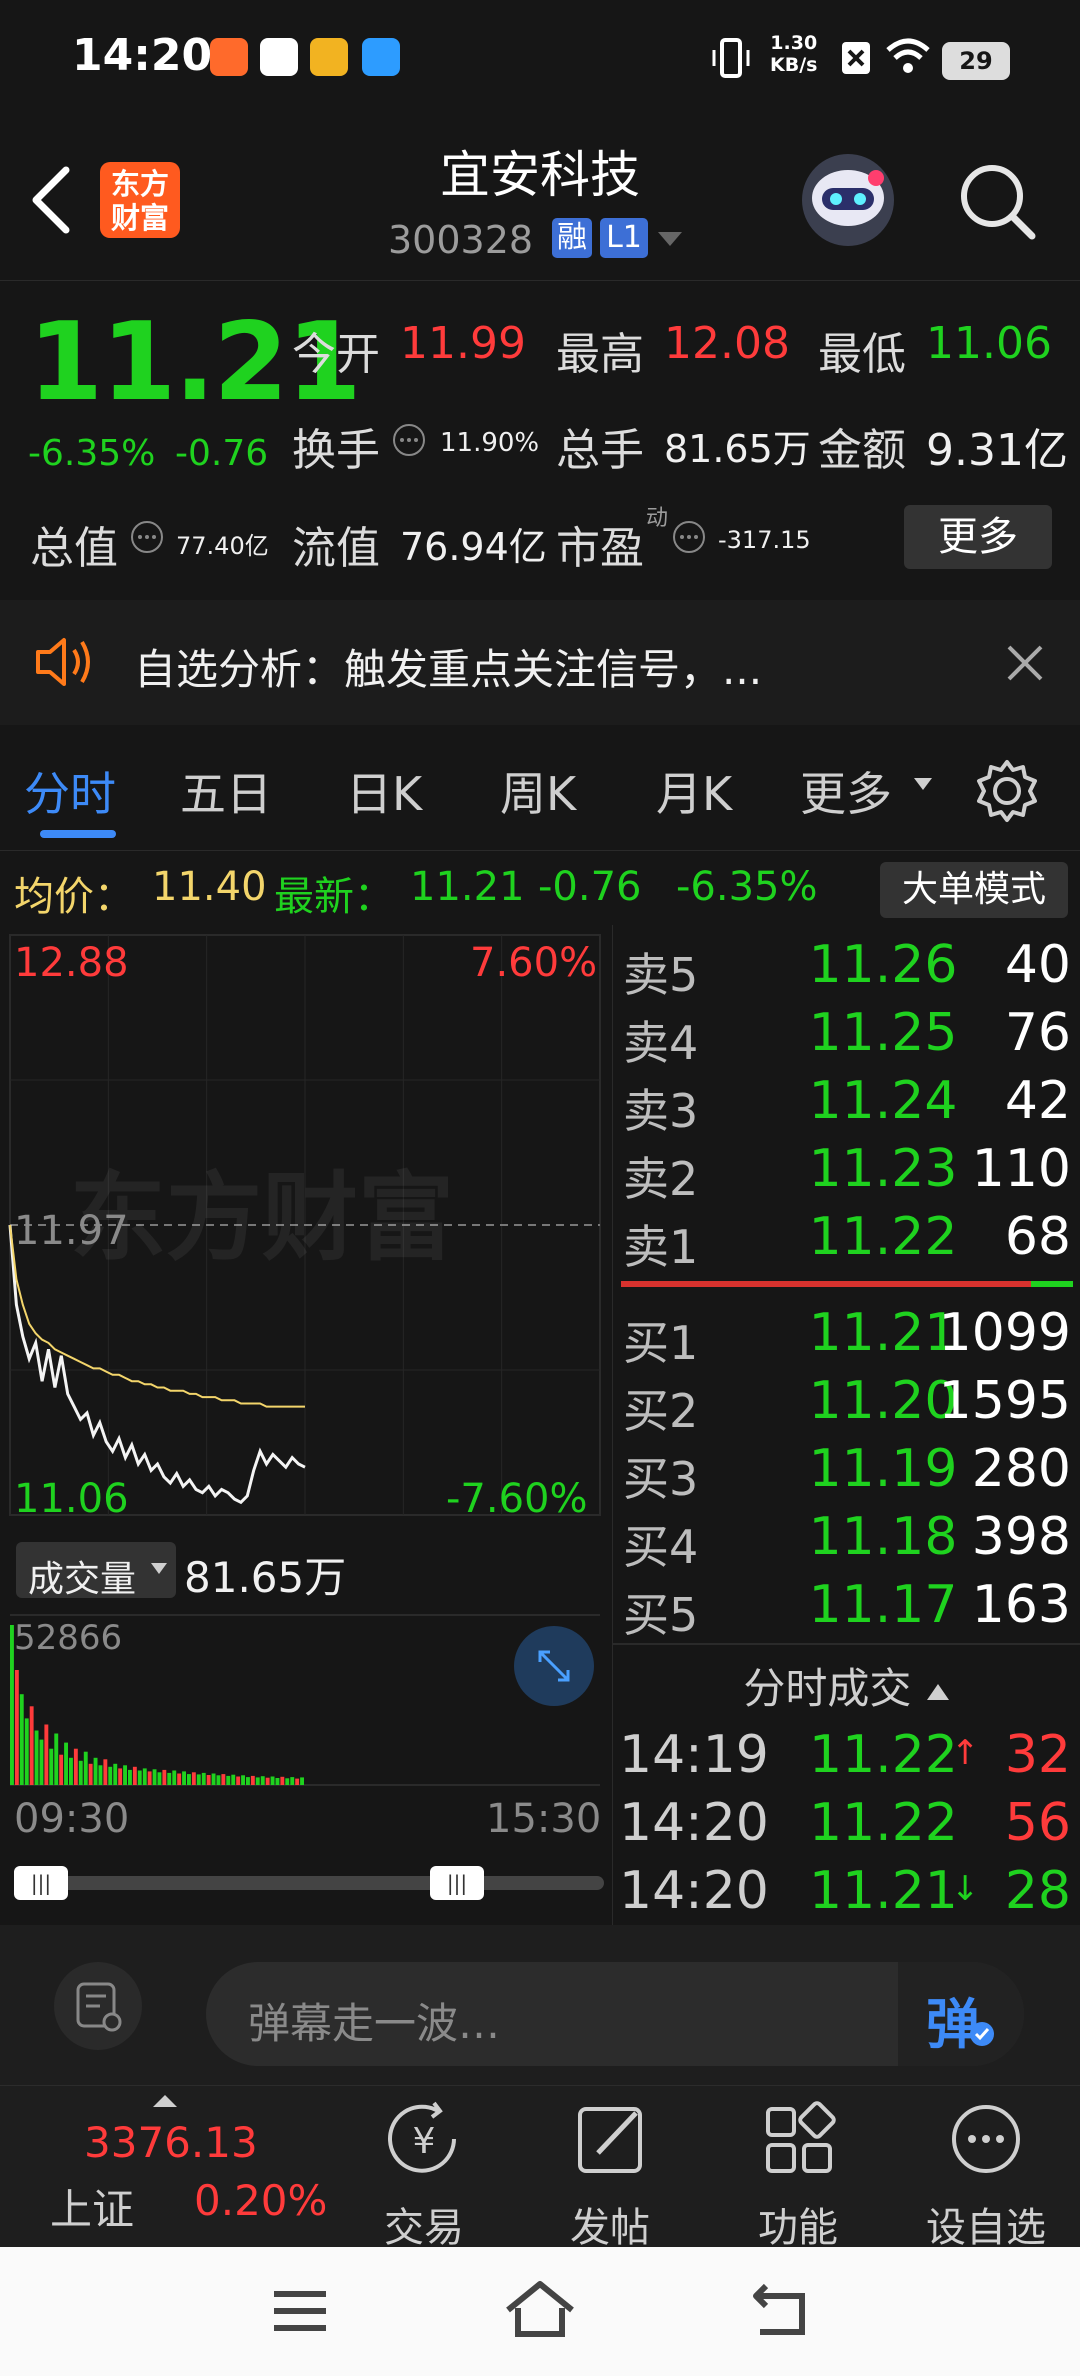 The image size is (1080, 2376). I want to click on more-circle-icon, so click(986, 2139).